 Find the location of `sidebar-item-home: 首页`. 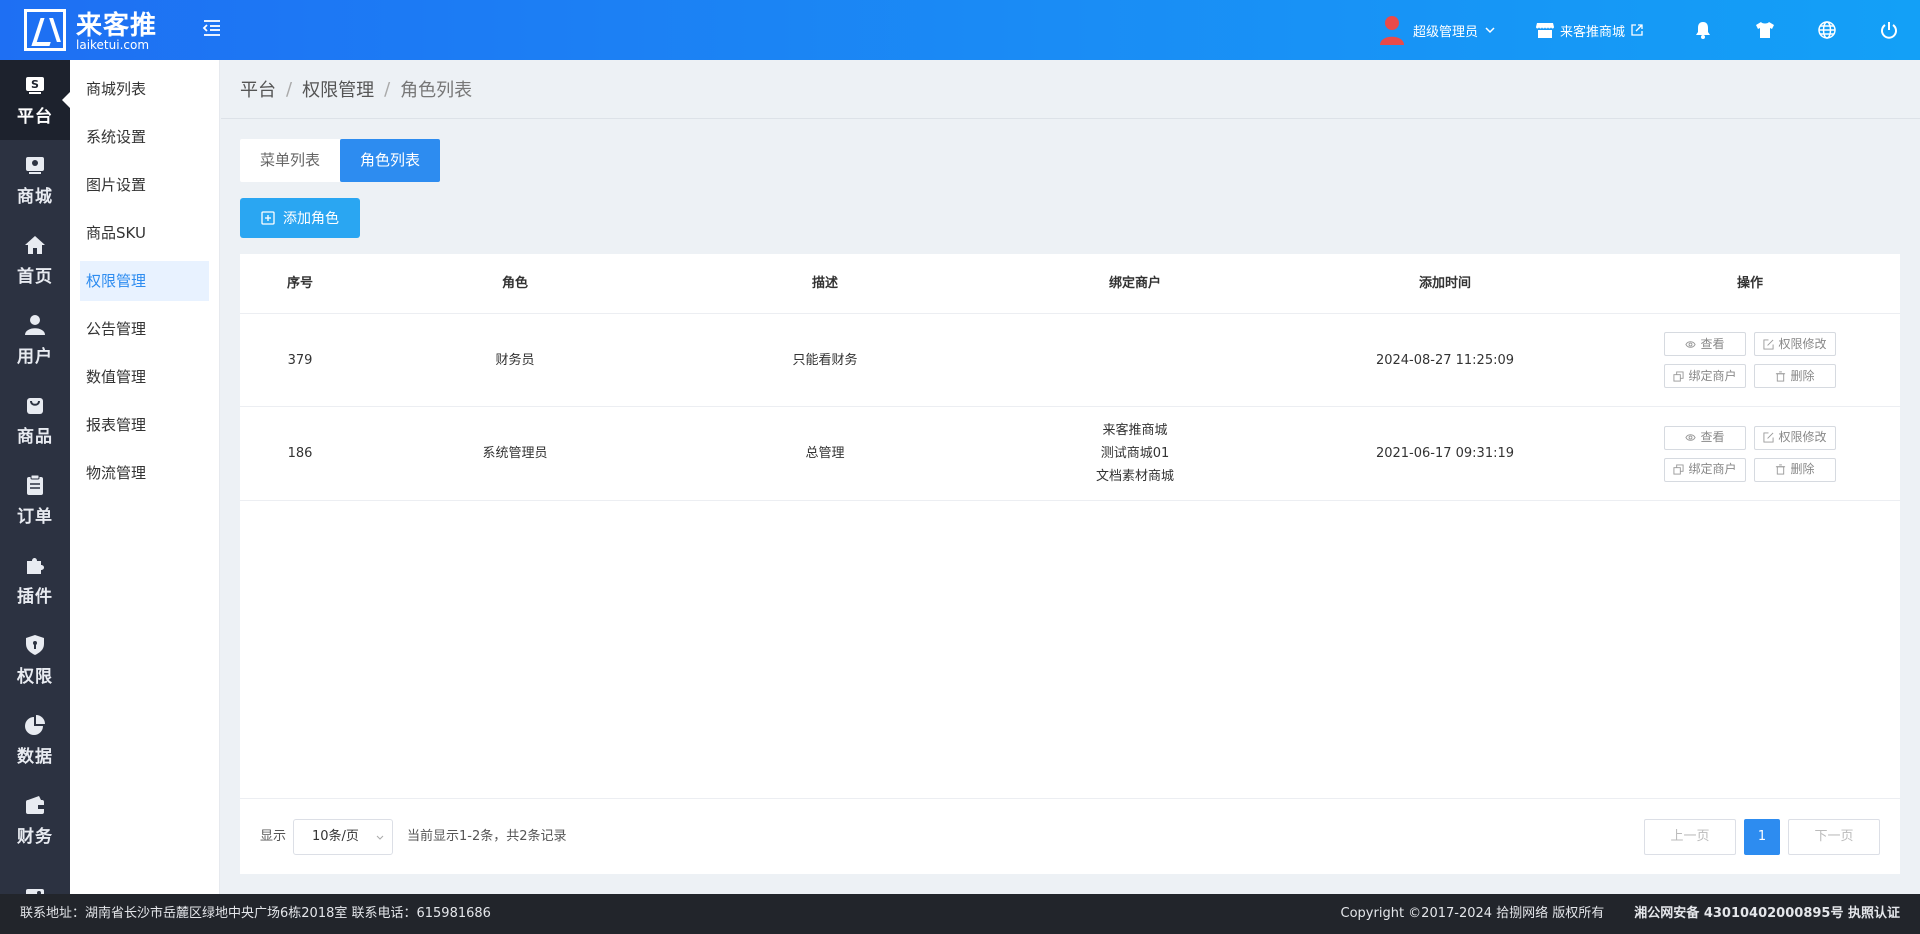

sidebar-item-home: 首页 is located at coordinates (35, 260).